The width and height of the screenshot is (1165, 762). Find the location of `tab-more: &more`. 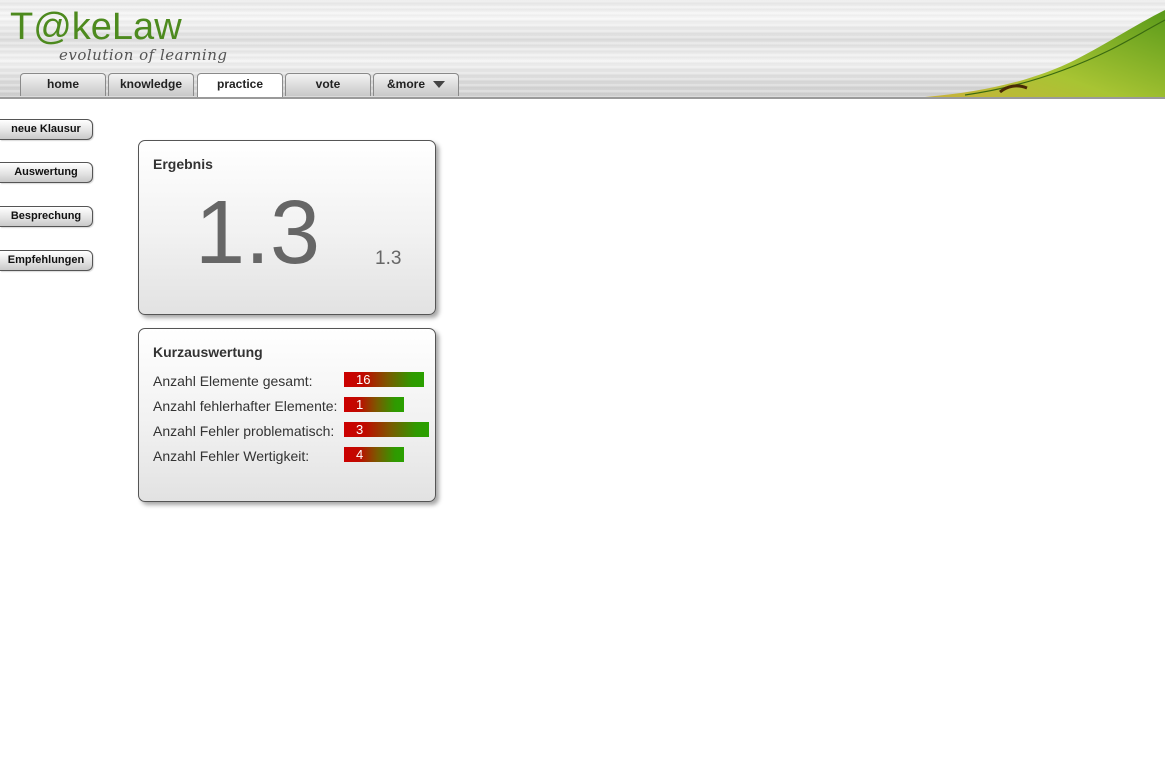

tab-more: &more is located at coordinates (416, 84).